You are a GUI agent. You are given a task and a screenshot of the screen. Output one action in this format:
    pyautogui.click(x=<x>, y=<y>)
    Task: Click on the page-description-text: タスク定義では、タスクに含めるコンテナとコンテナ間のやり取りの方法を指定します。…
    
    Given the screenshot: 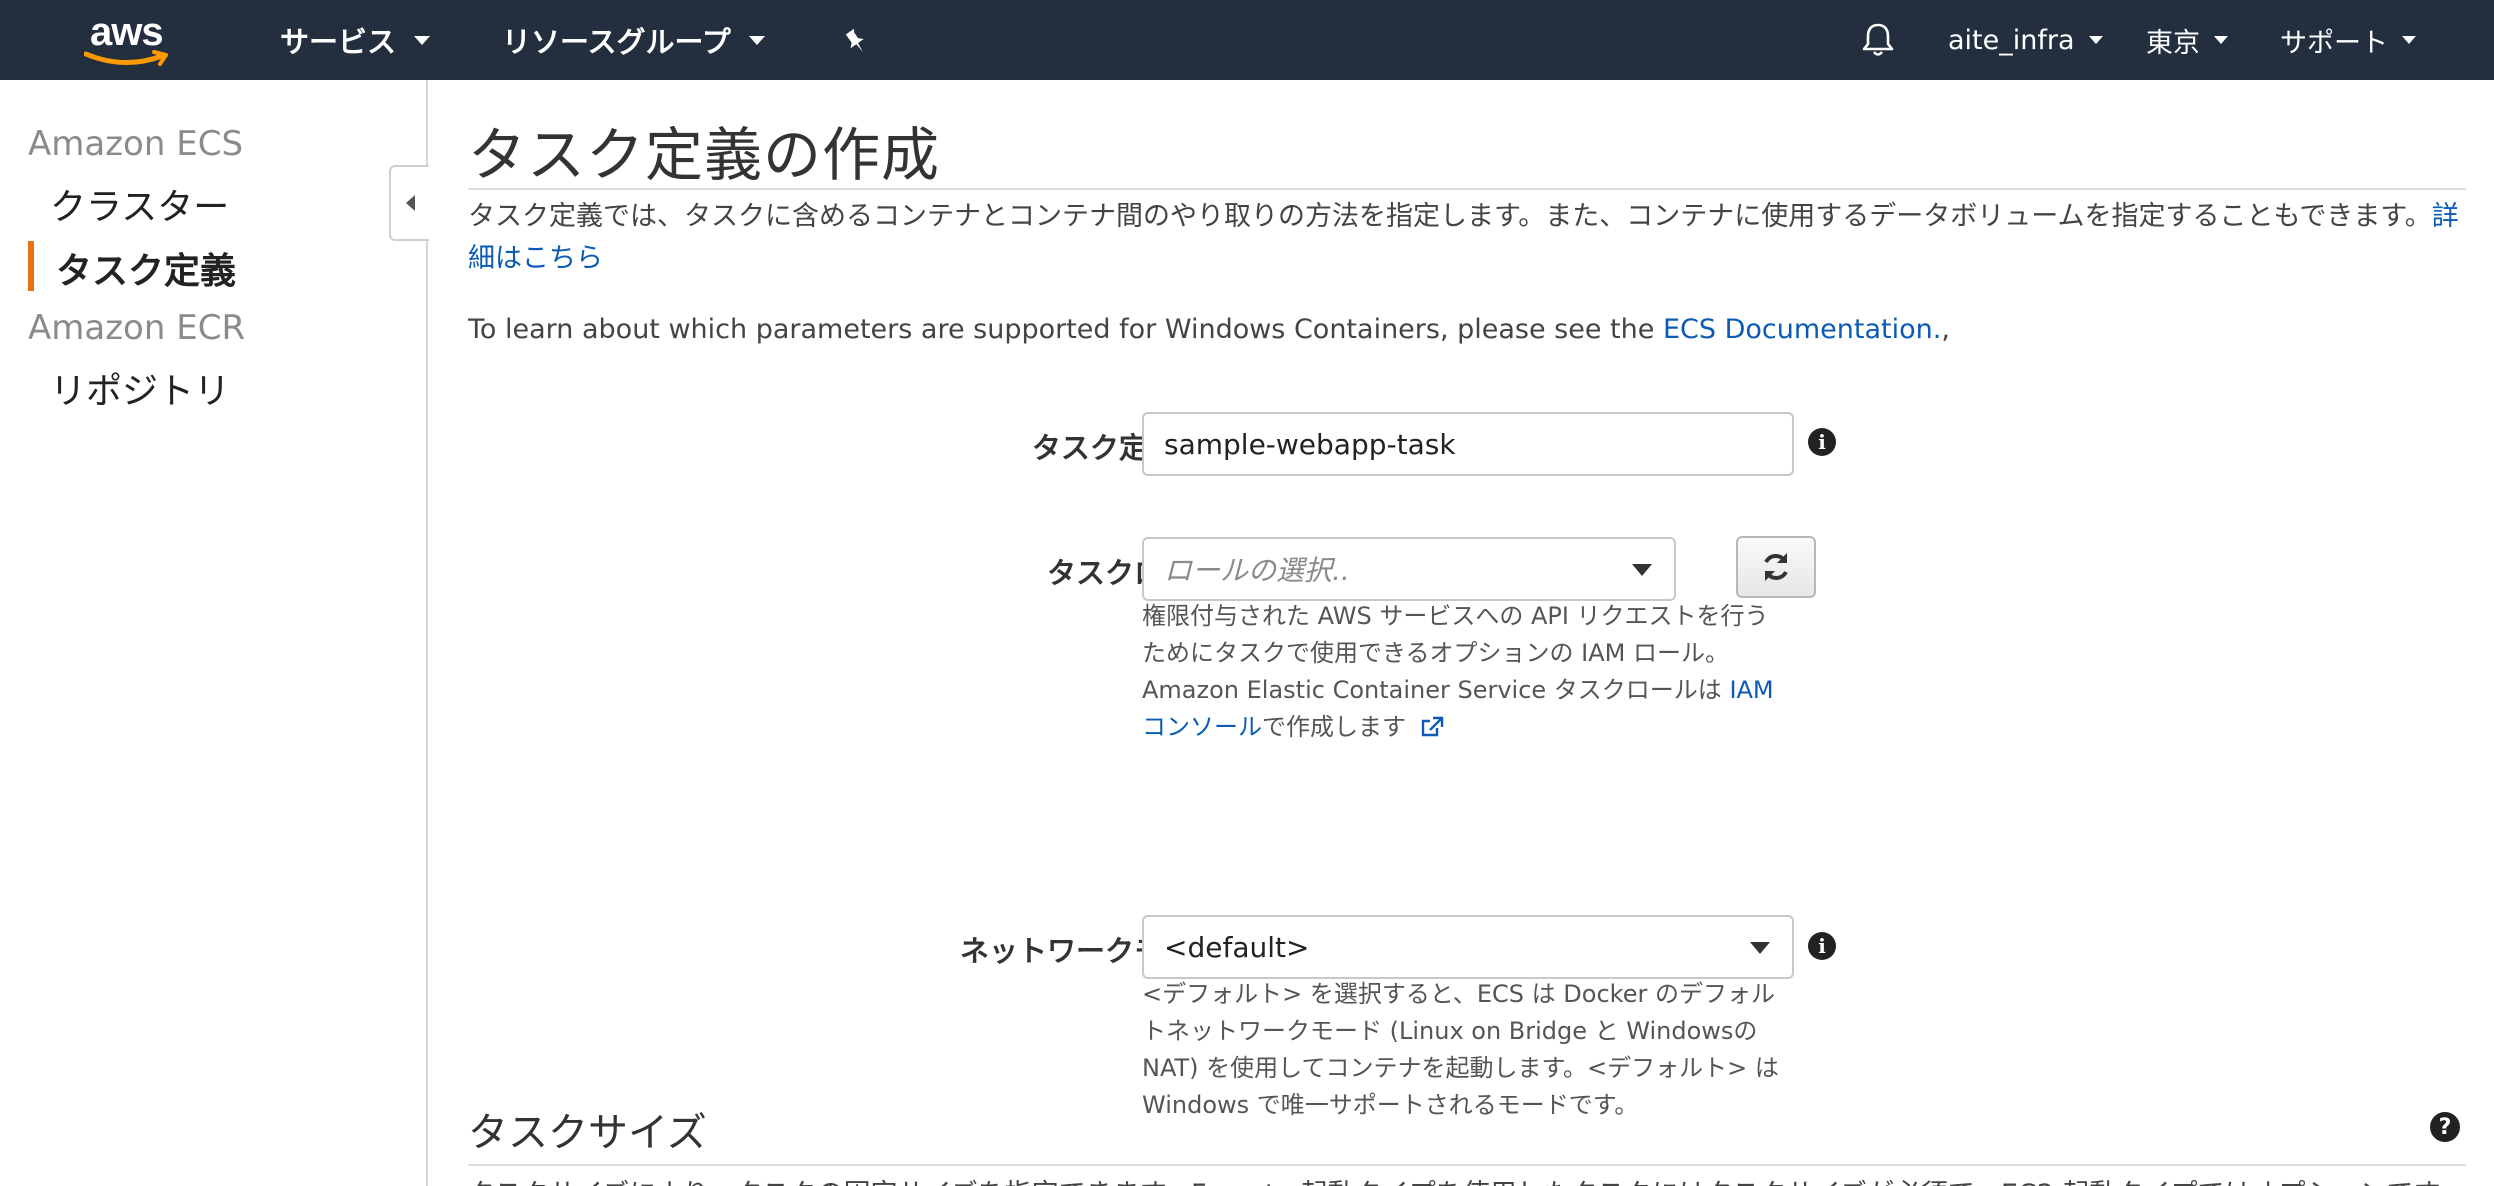 What is the action you would take?
    pyautogui.click(x=1450, y=216)
    